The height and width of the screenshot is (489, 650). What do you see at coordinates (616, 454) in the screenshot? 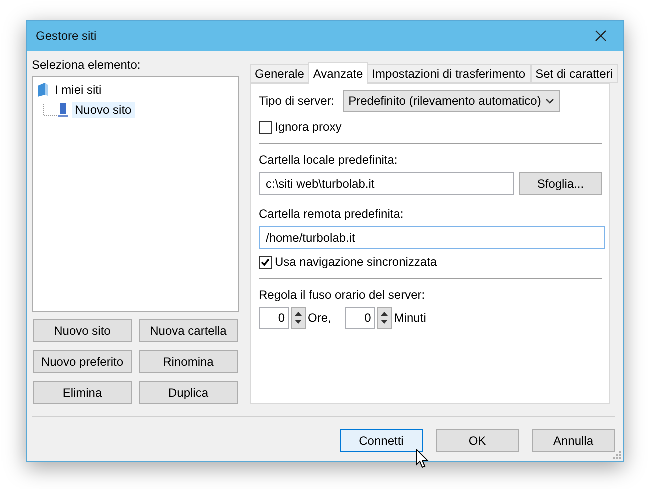
I see `resize-grip-icon` at bounding box center [616, 454].